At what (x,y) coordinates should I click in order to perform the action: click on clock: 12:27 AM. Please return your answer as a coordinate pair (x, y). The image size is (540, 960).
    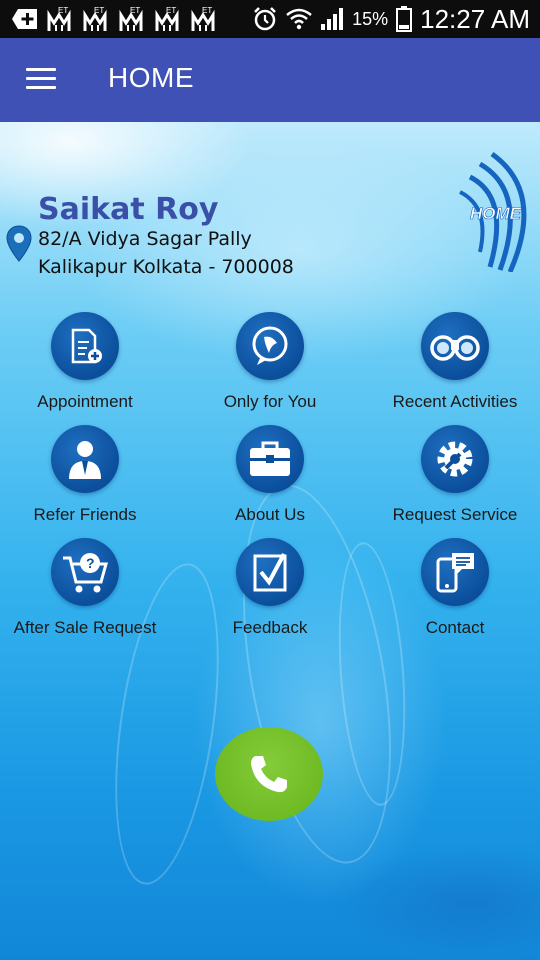
    Looking at the image, I should click on (475, 18).